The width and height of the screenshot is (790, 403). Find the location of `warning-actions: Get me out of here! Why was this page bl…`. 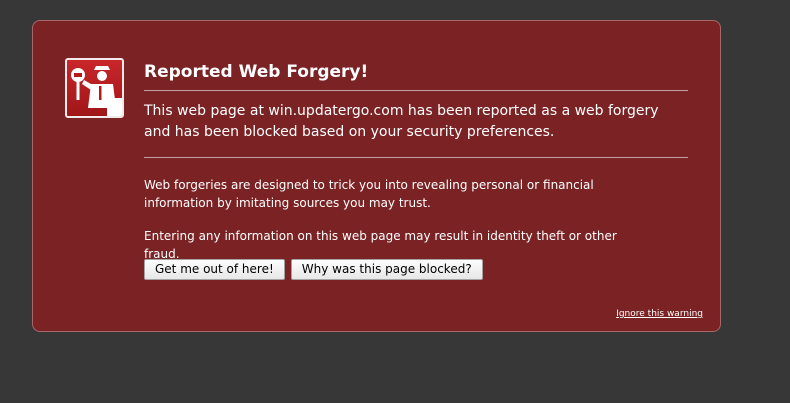

warning-actions: Get me out of here! Why was this page bl… is located at coordinates (313, 269).